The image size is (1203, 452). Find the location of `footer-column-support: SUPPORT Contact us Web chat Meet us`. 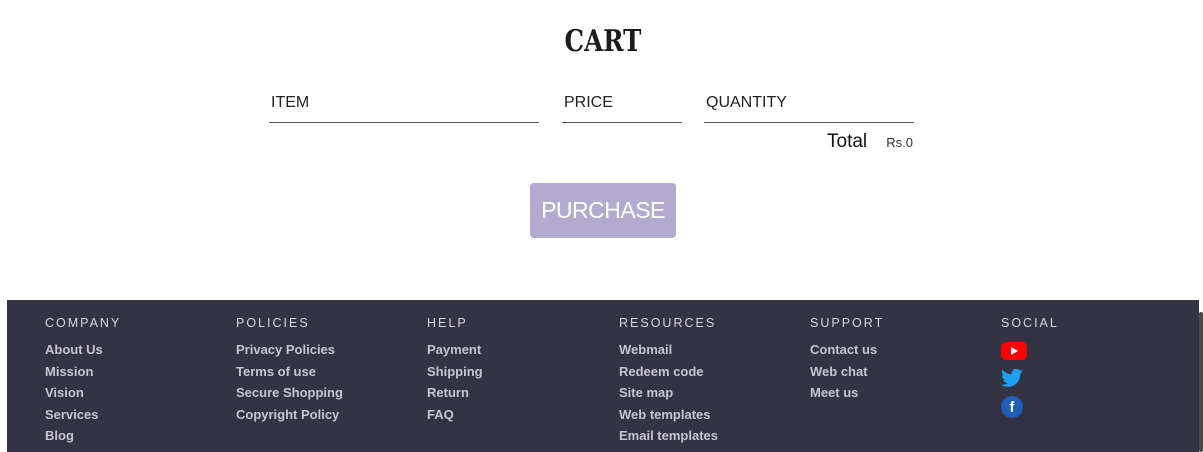

footer-column-support: SUPPORT Contact us Web chat Meet us is located at coordinates (847, 359).